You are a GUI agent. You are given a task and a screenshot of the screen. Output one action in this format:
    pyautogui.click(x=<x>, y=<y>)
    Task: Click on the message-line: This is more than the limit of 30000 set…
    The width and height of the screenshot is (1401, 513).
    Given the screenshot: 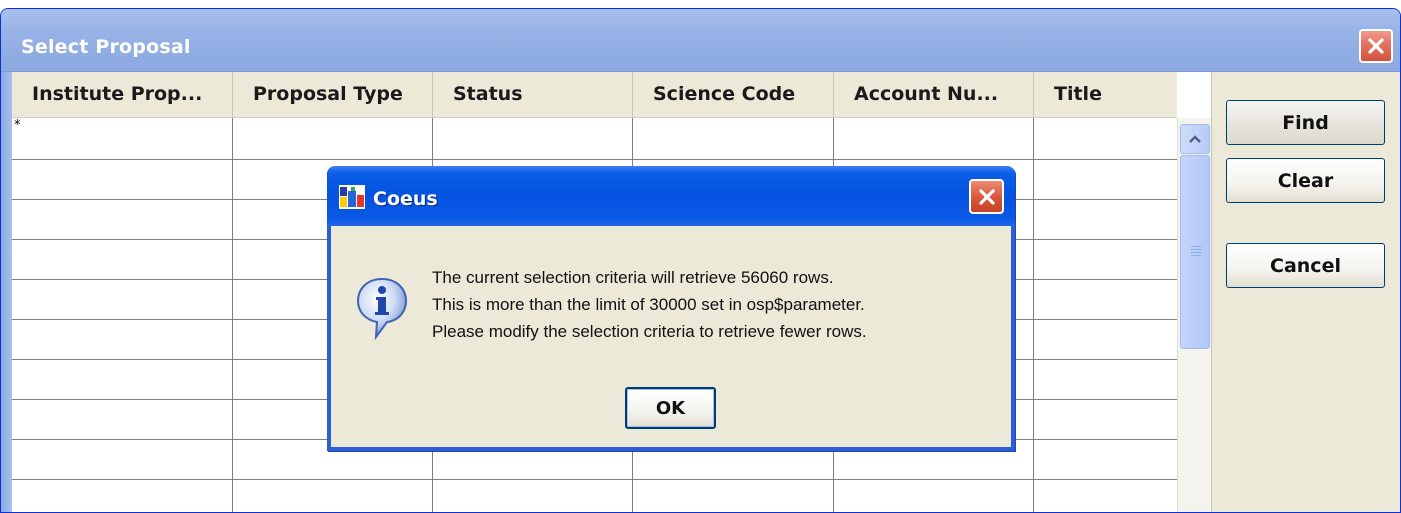 What is the action you would take?
    pyautogui.click(x=648, y=304)
    